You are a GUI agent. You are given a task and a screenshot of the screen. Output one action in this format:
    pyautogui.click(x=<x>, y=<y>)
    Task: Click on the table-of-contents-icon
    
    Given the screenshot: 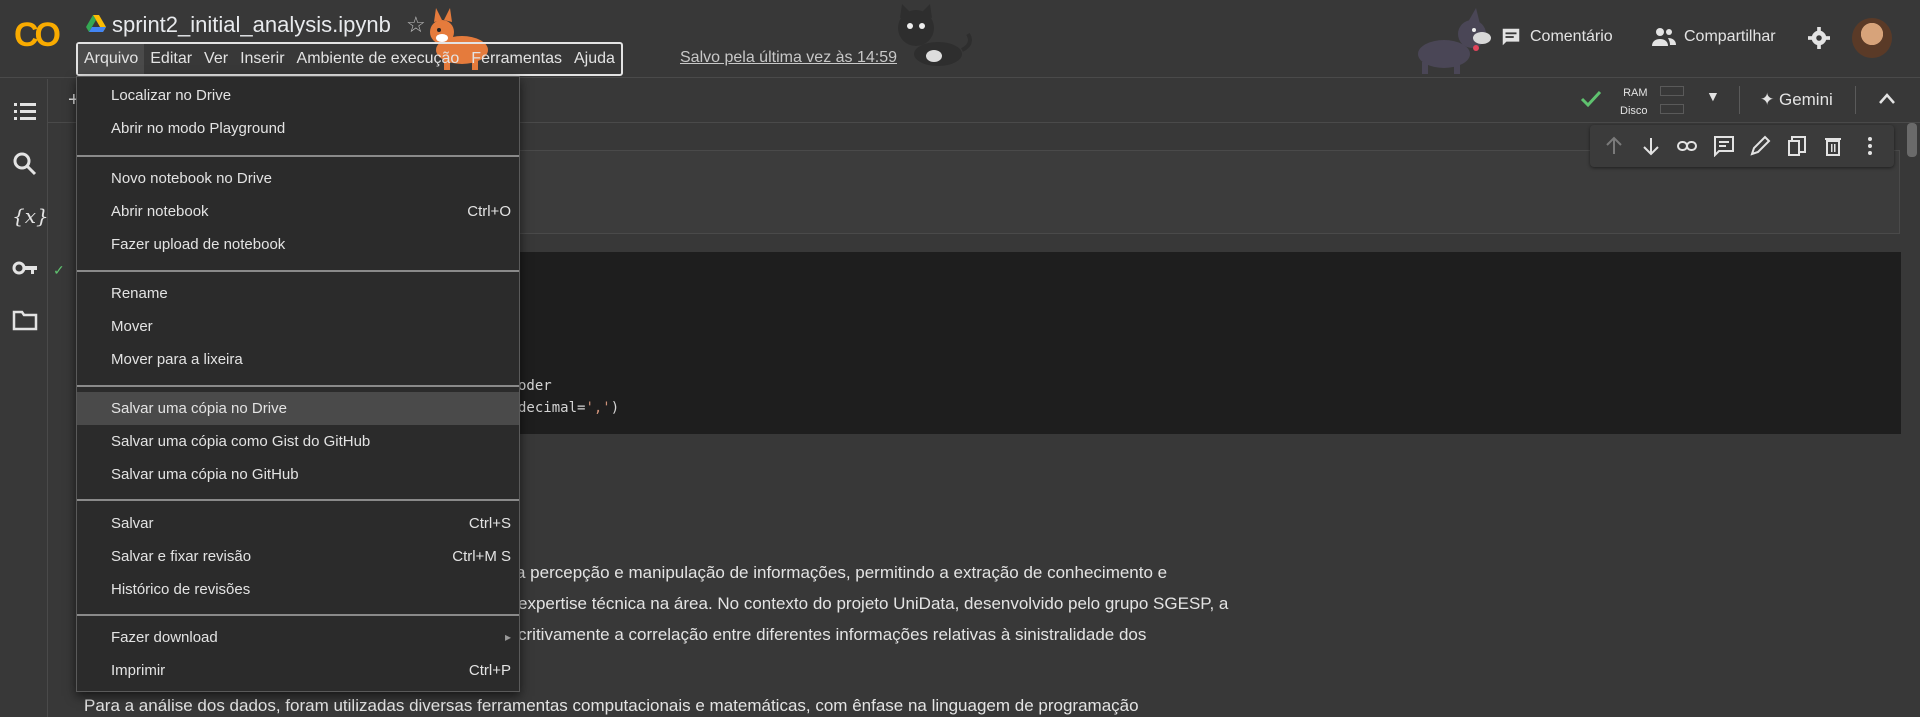 What is the action you would take?
    pyautogui.click(x=25, y=112)
    